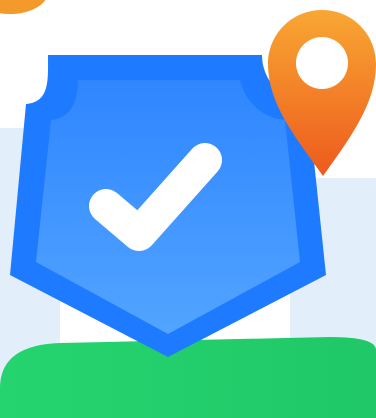  I want to click on pin-hole, so click(322, 63).